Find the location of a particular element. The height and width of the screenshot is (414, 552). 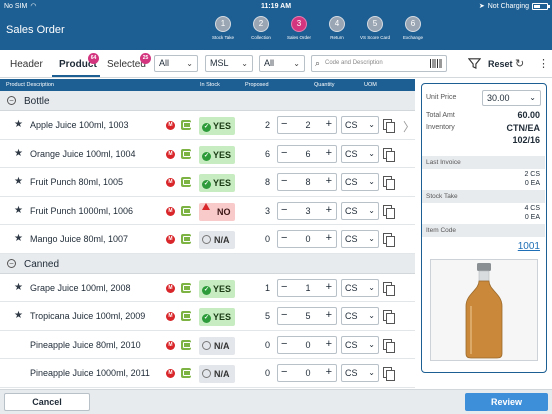

quantity-value: 8 is located at coordinates (308, 182).